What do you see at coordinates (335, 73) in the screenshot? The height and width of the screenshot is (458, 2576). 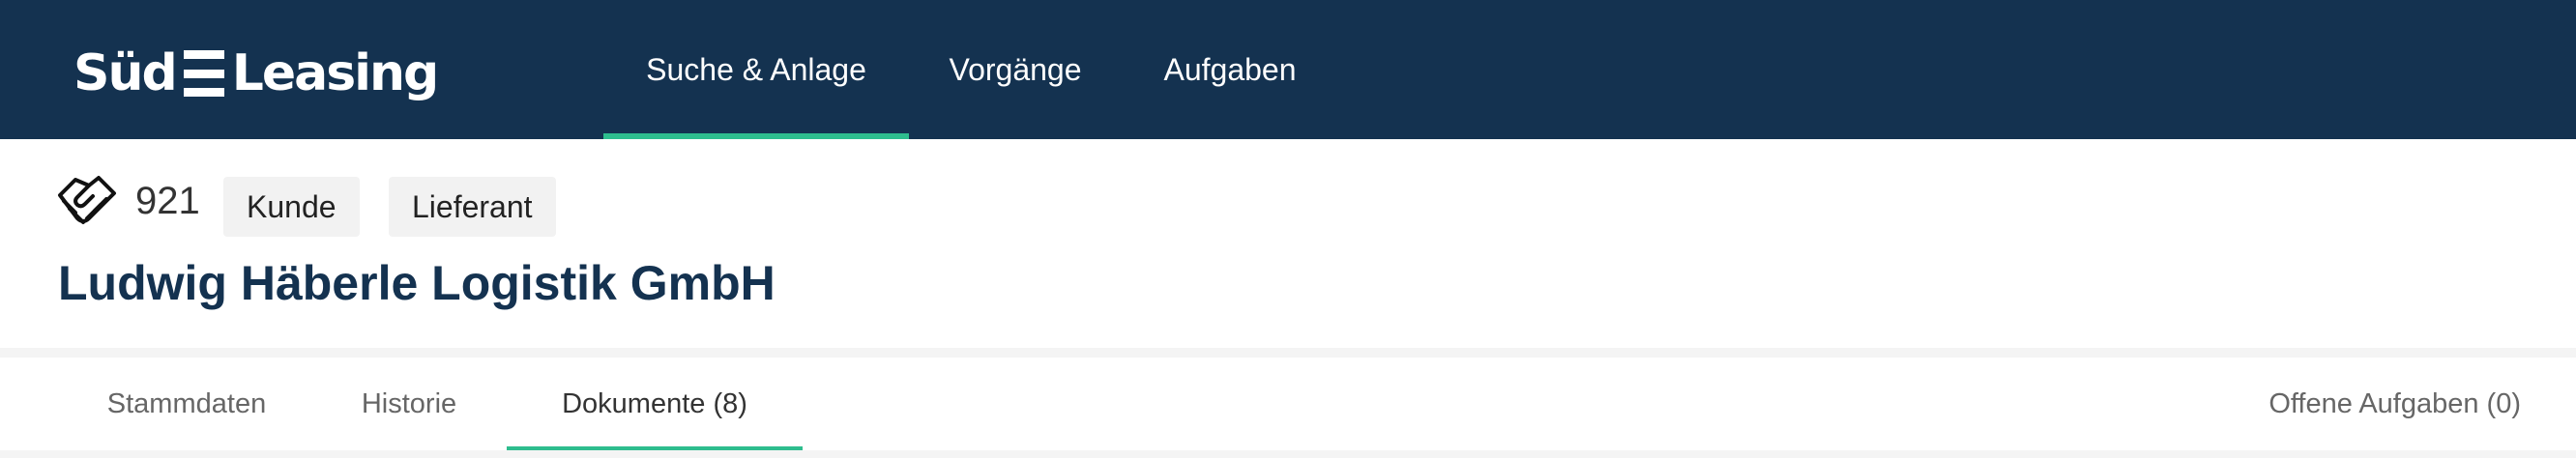 I see `logo-text-leasing: Leasing` at bounding box center [335, 73].